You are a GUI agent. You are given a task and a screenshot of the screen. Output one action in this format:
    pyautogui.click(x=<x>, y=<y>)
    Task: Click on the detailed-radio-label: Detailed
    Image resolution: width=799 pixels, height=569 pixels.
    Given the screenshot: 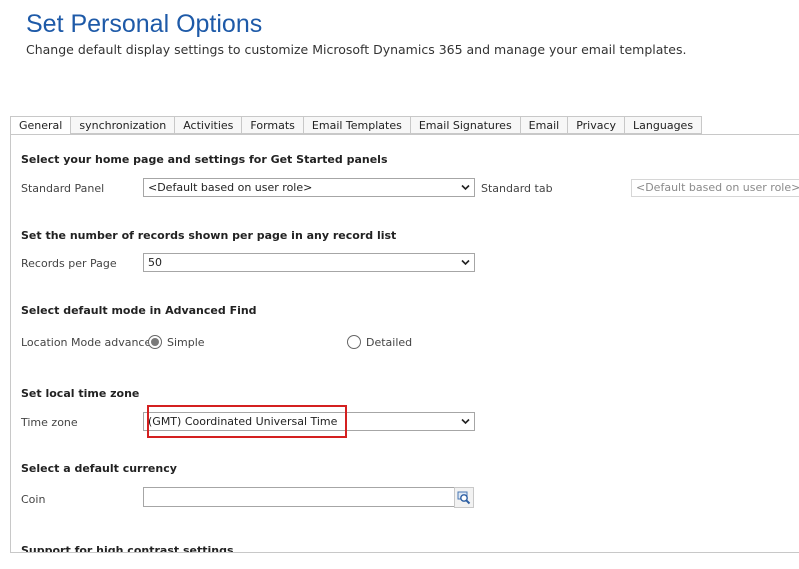 What is the action you would take?
    pyautogui.click(x=389, y=342)
    